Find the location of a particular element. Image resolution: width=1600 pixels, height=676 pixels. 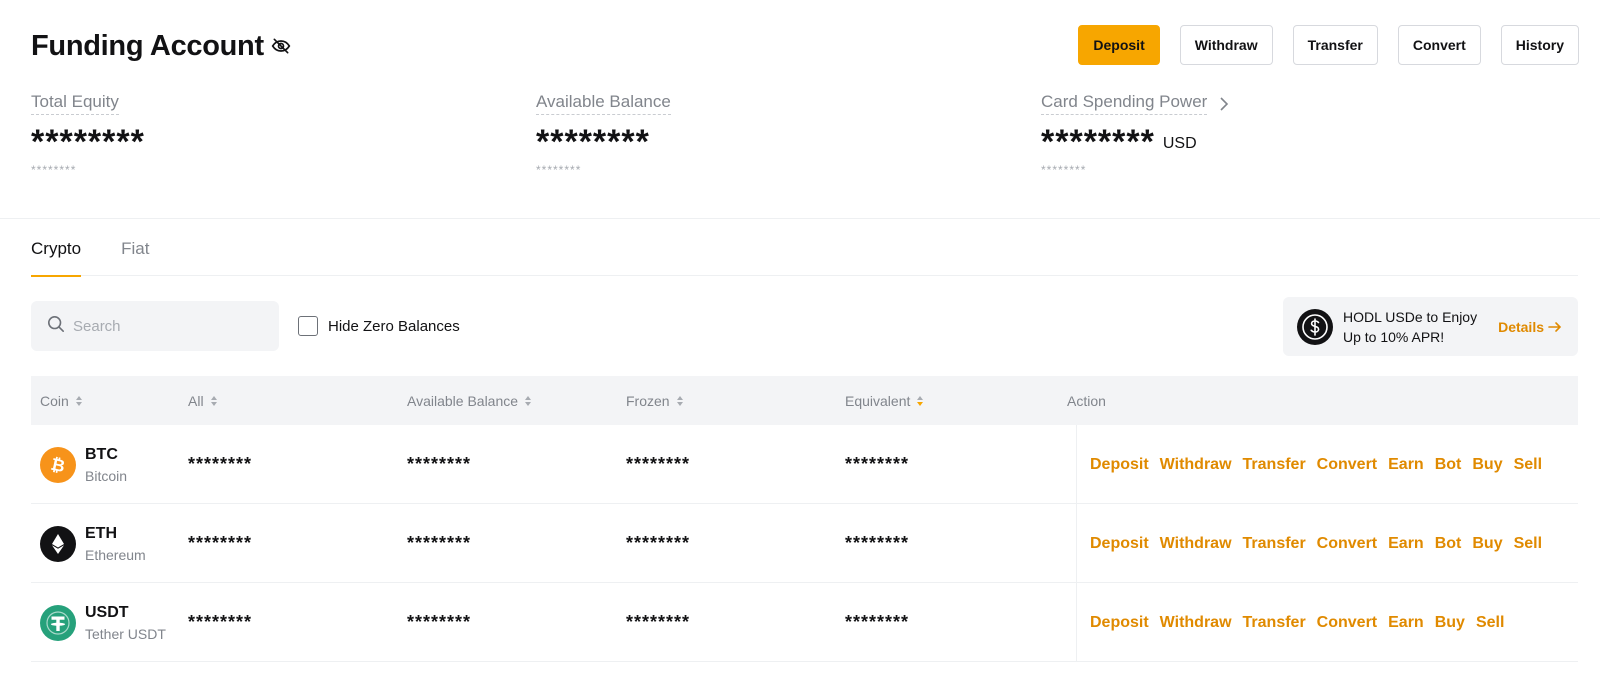

coin-name: Tether USDT is located at coordinates (125, 633).